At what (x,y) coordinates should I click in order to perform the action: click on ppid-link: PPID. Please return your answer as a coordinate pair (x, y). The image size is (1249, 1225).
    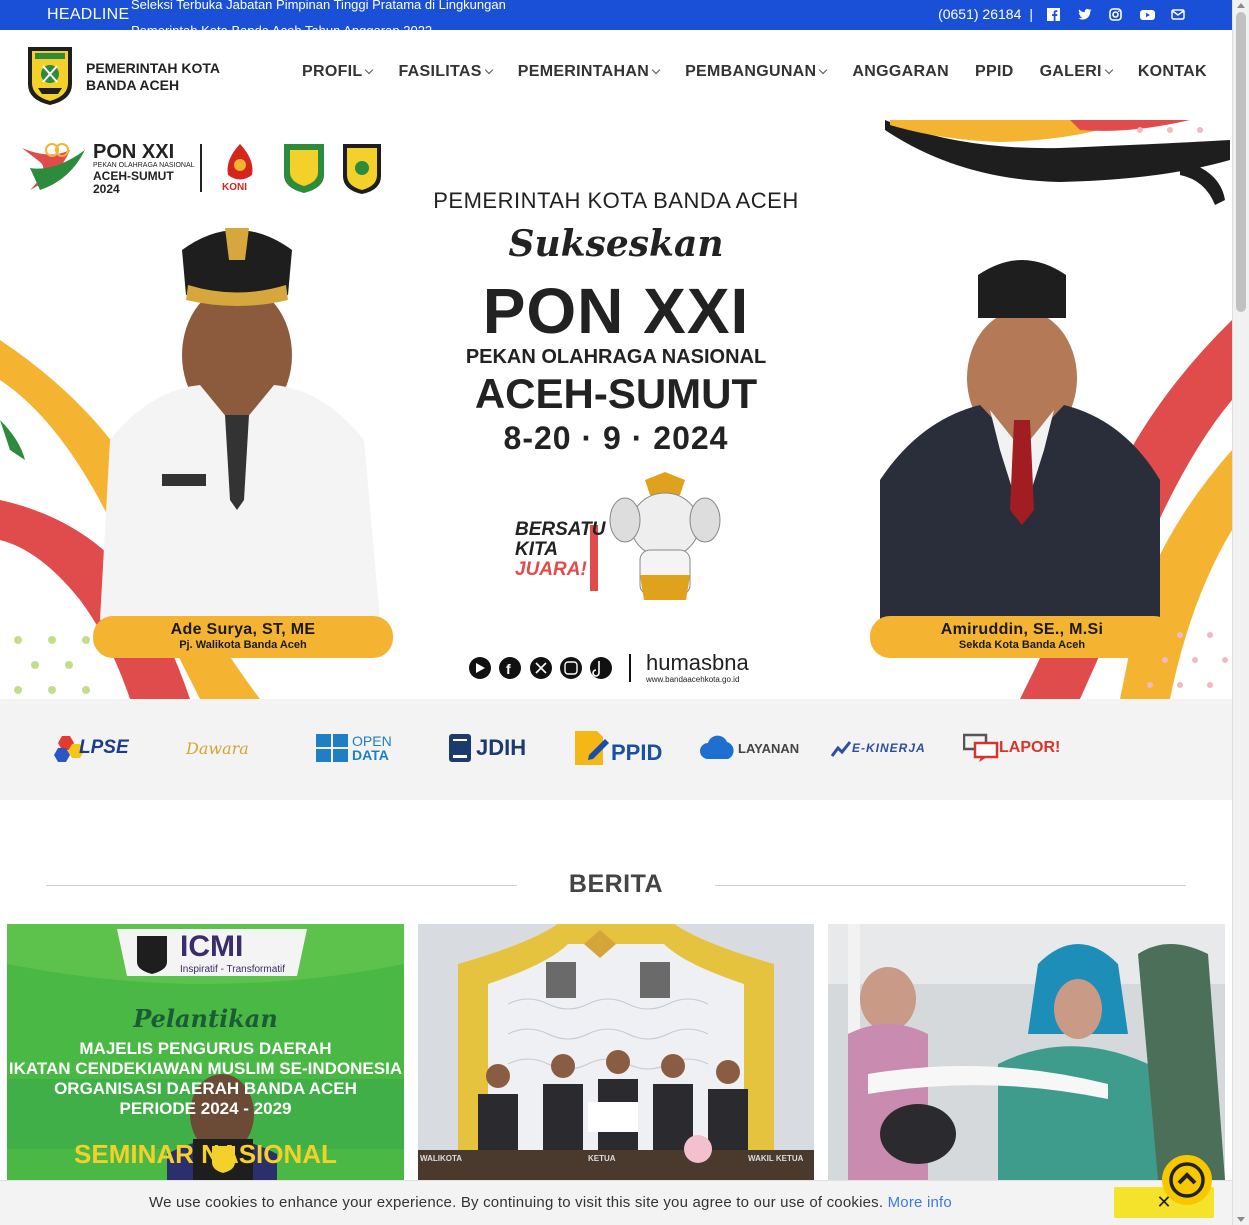
    Looking at the image, I should click on (618, 748).